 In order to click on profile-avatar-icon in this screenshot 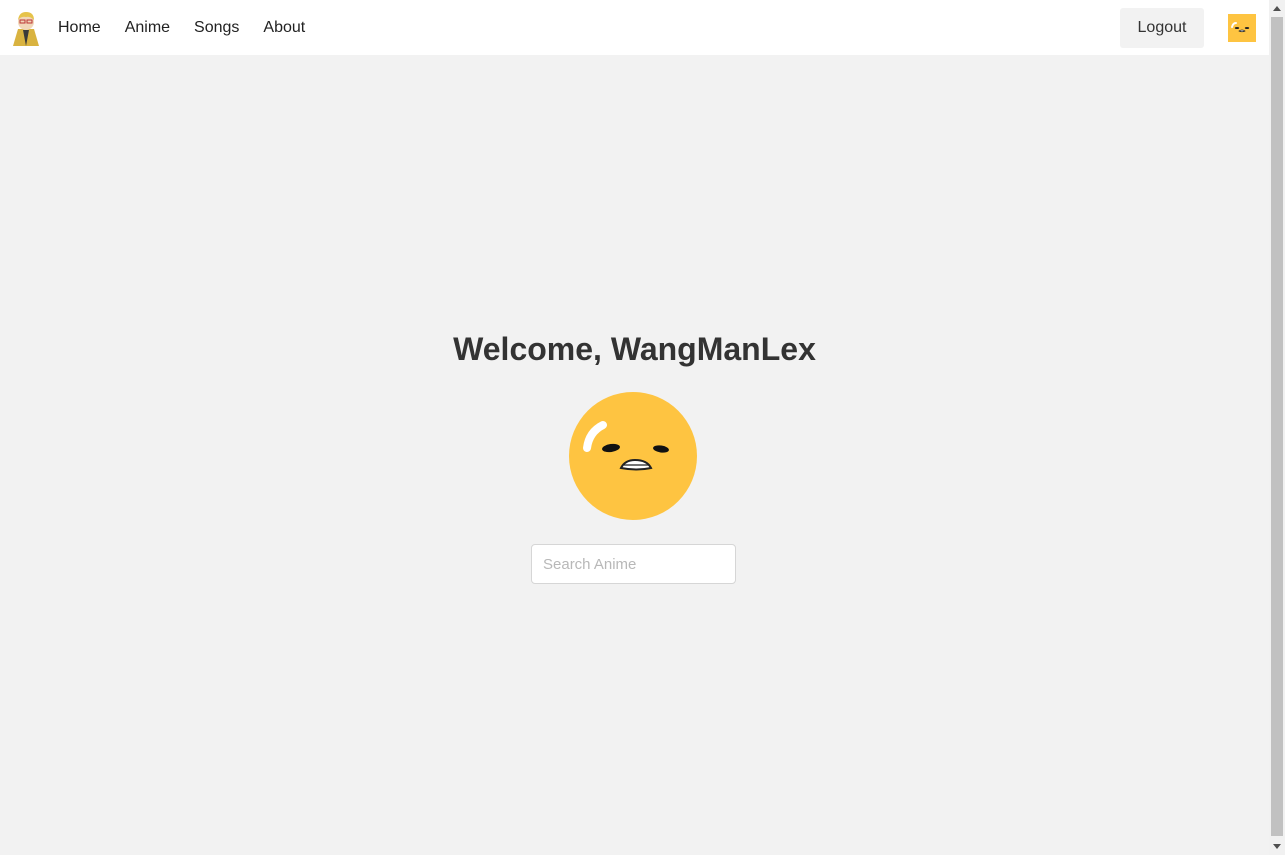, I will do `click(633, 456)`.